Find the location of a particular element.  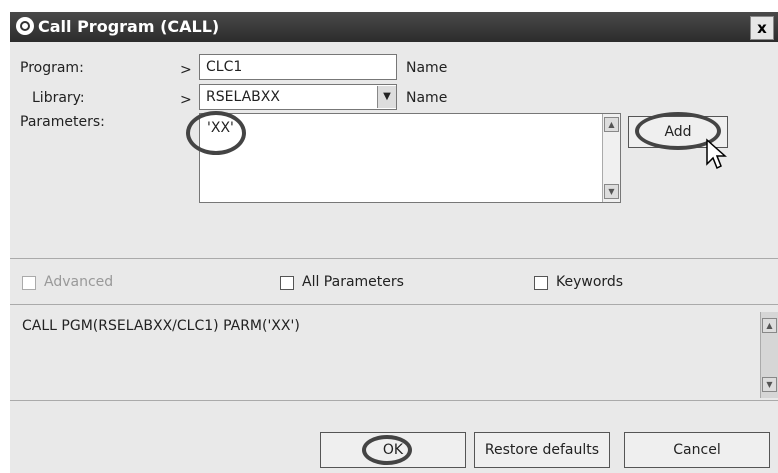

title-bar: Call Program (CALL) x is located at coordinates (394, 27).